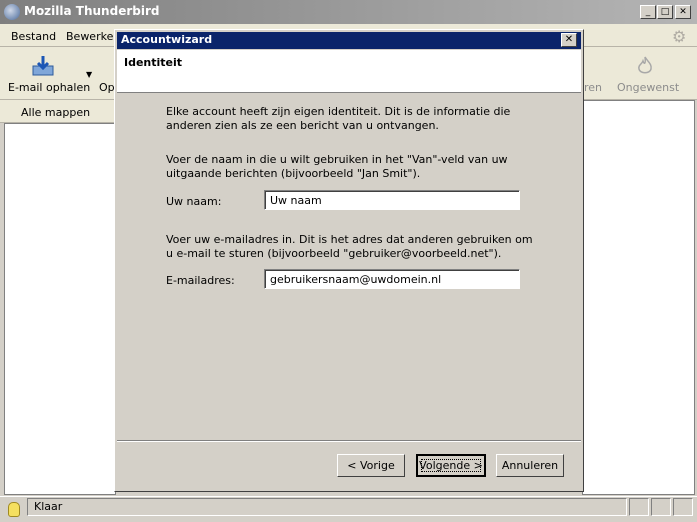  Describe the element at coordinates (49, 87) in the screenshot. I see `get-mail-button: E-mail ophalen` at that location.